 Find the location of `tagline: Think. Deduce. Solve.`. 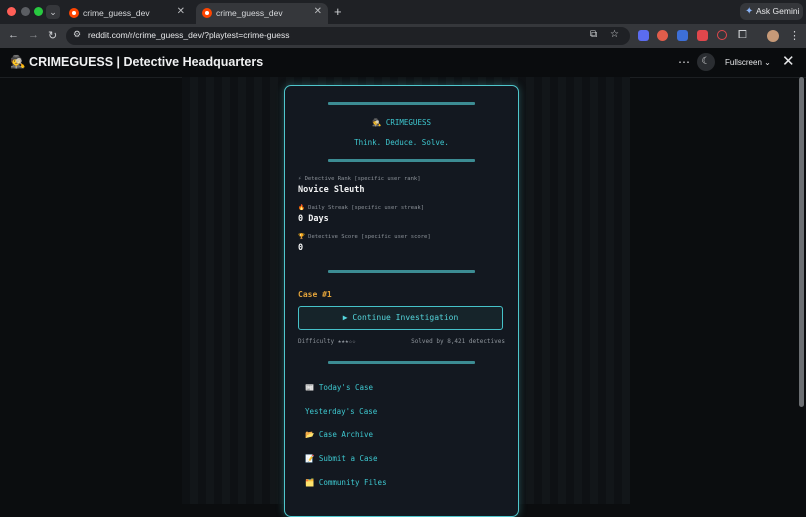

tagline: Think. Deduce. Solve. is located at coordinates (401, 142).